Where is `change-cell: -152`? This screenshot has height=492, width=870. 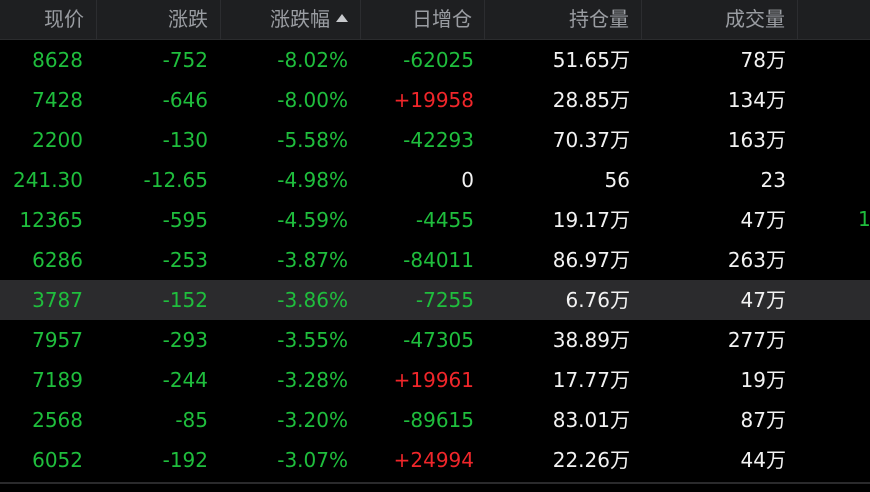 change-cell: -152 is located at coordinates (185, 300).